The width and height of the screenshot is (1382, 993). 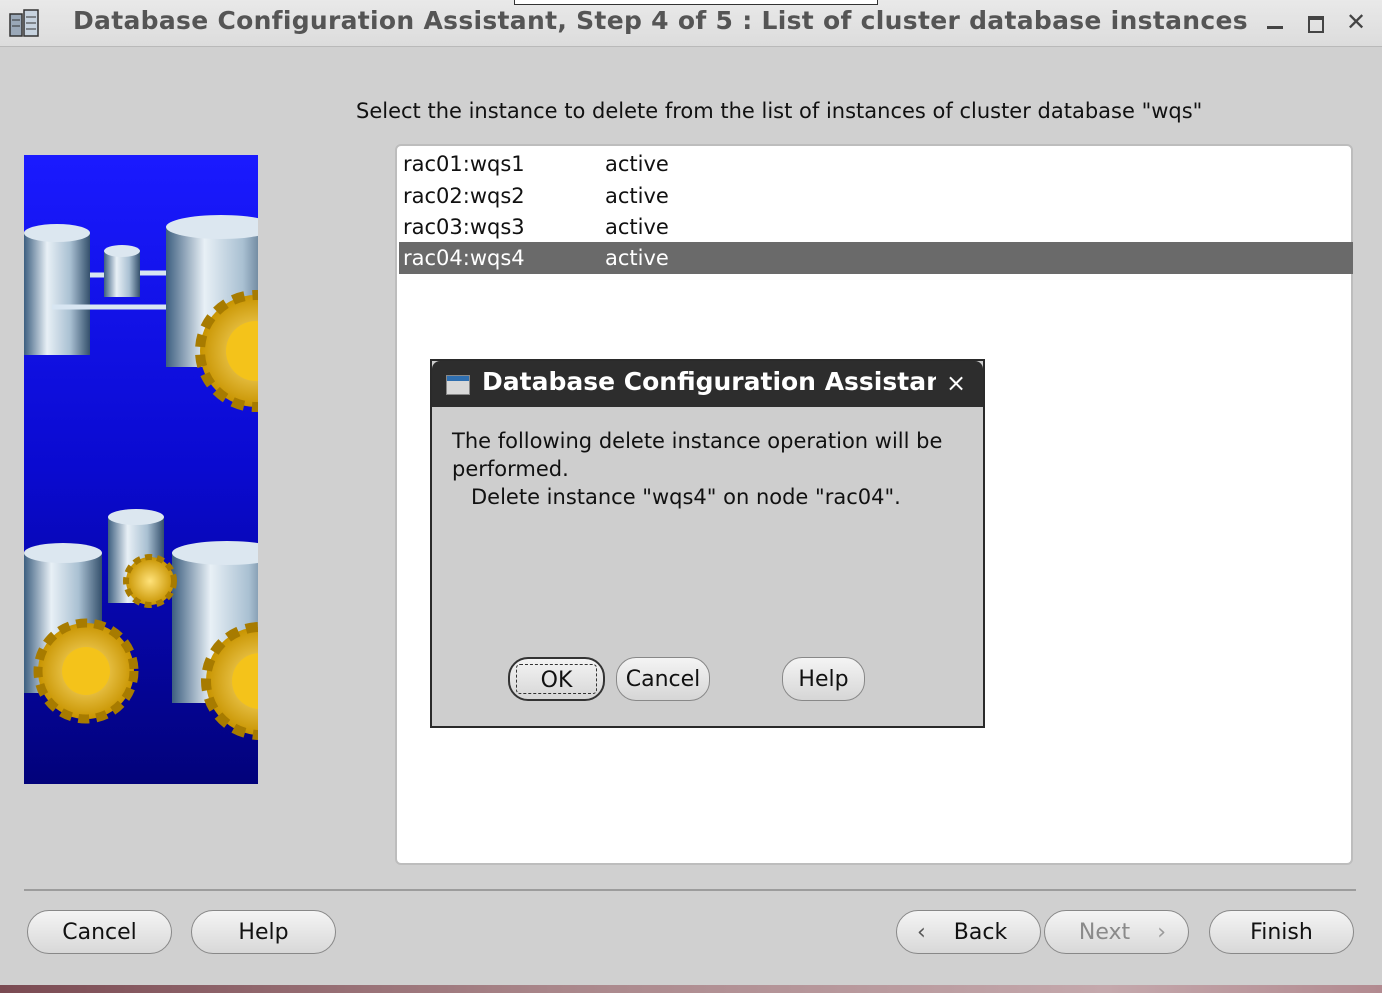 I want to click on instance-name: rac01:wqs1, so click(x=464, y=164).